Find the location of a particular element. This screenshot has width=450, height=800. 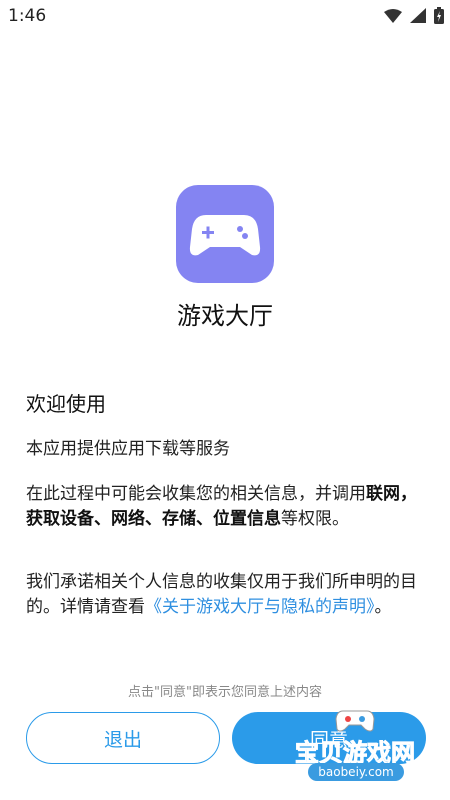

privacy-policy-link: 《关于游戏大厅与隐私的声明》 is located at coordinates (260, 607).